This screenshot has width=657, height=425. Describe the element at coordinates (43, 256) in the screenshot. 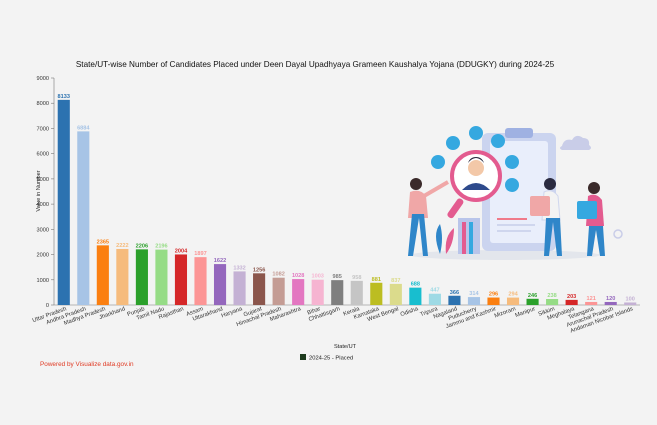

I see `y-tick-label: 2000` at that location.